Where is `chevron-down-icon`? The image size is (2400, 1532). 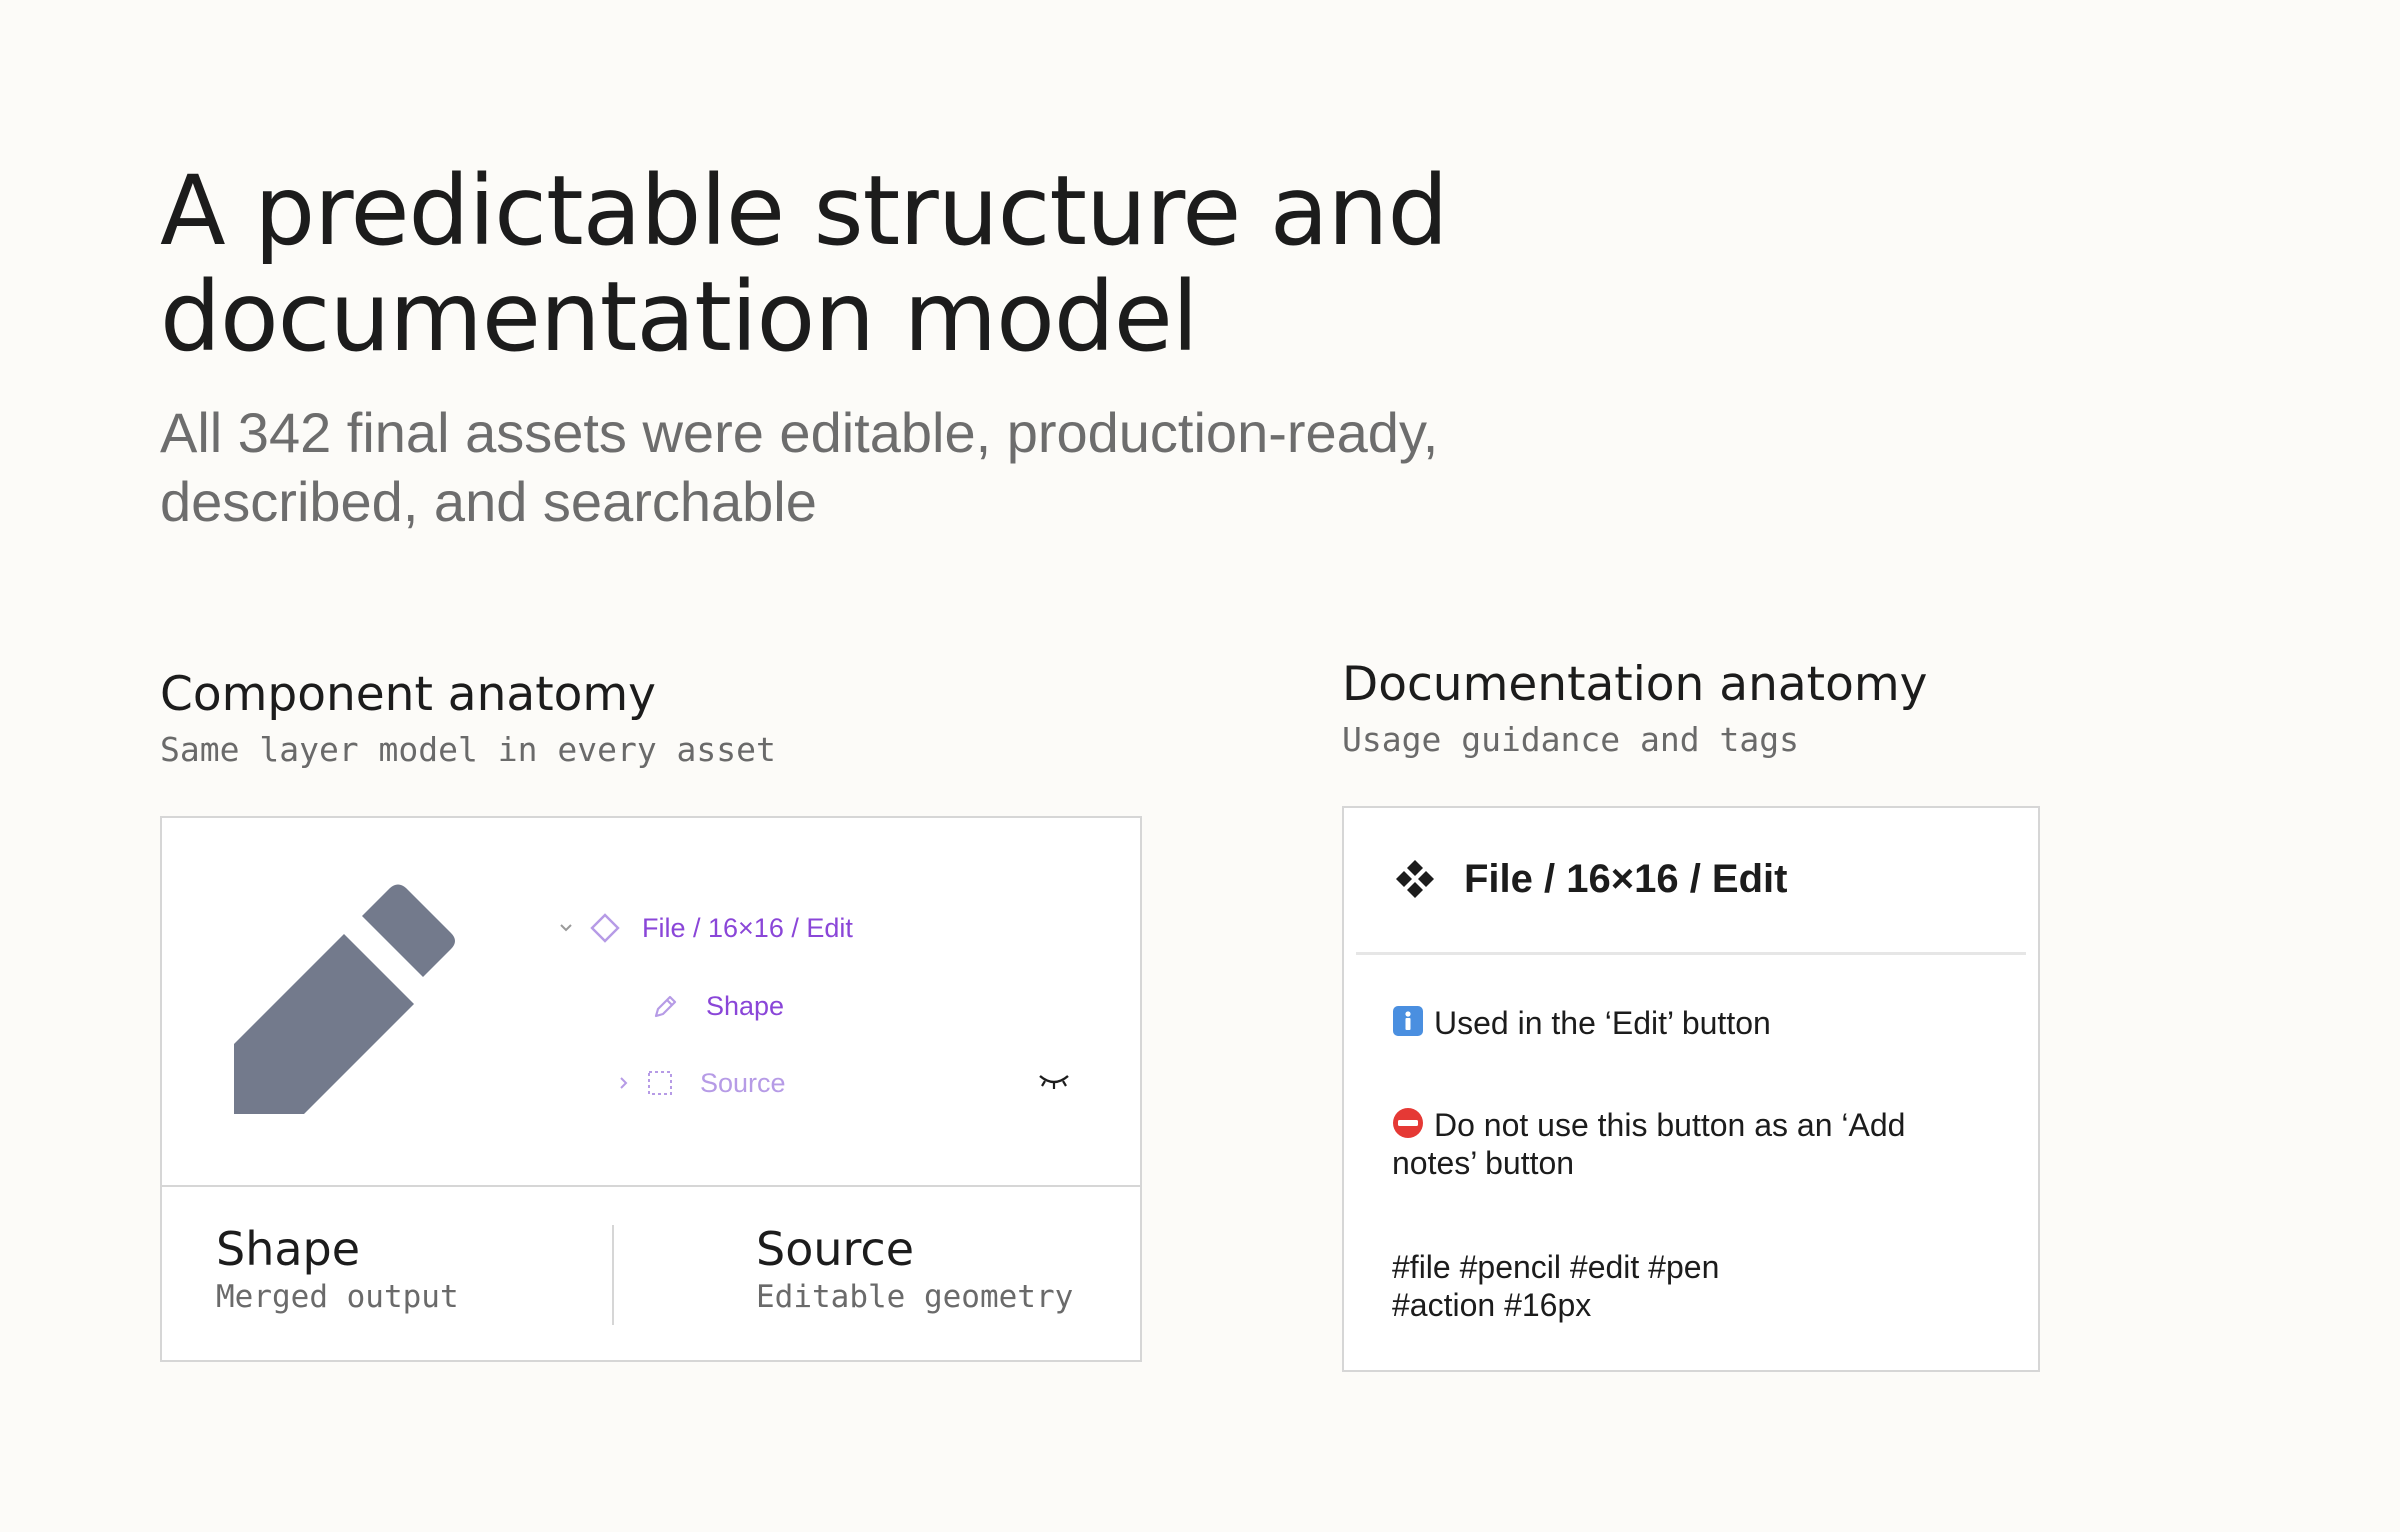
chevron-down-icon is located at coordinates (566, 928).